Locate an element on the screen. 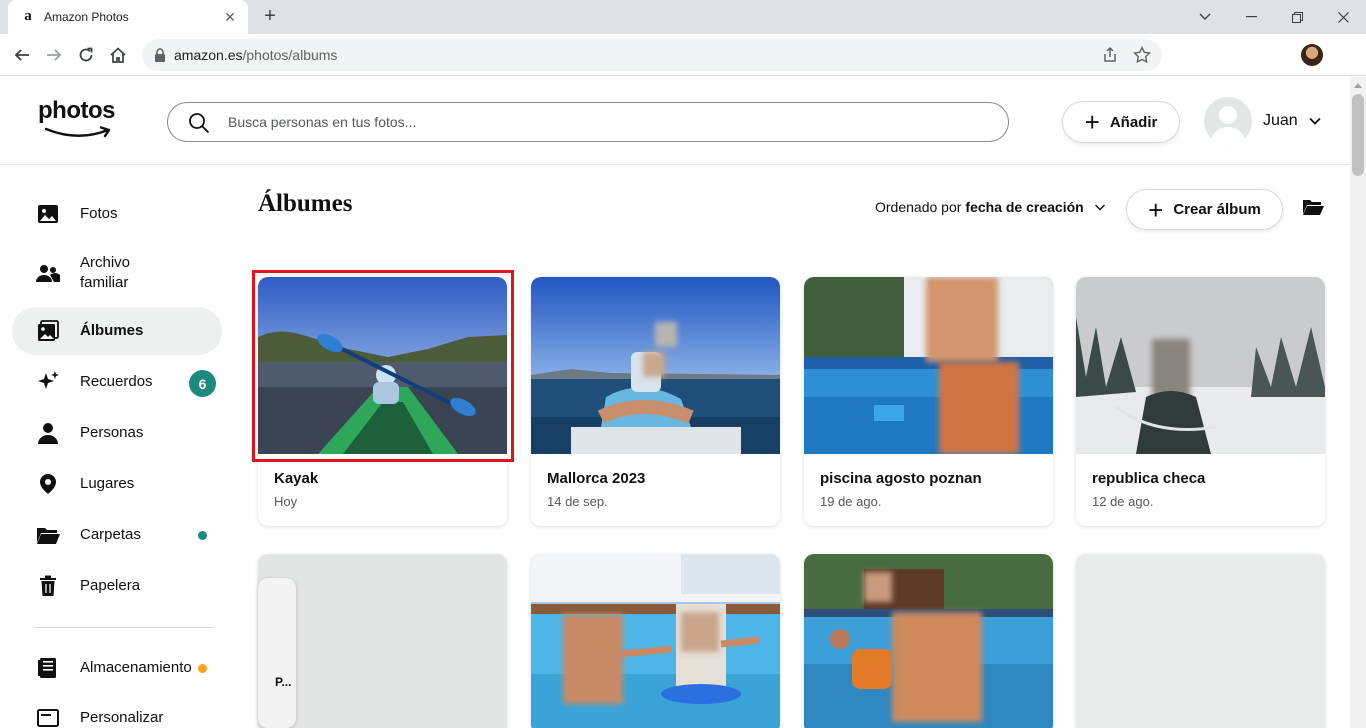  sidebar-item-almacenamiento: Almacenamiento is located at coordinates (117, 668).